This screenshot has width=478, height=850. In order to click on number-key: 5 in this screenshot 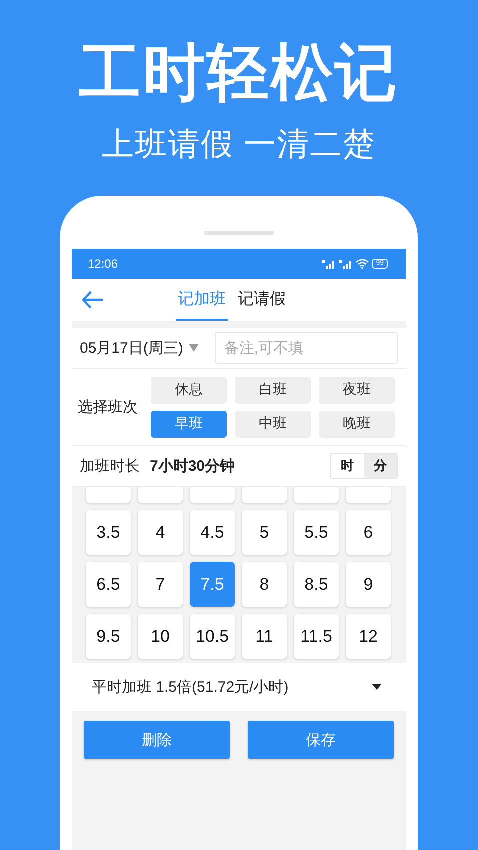, I will do `click(264, 532)`.